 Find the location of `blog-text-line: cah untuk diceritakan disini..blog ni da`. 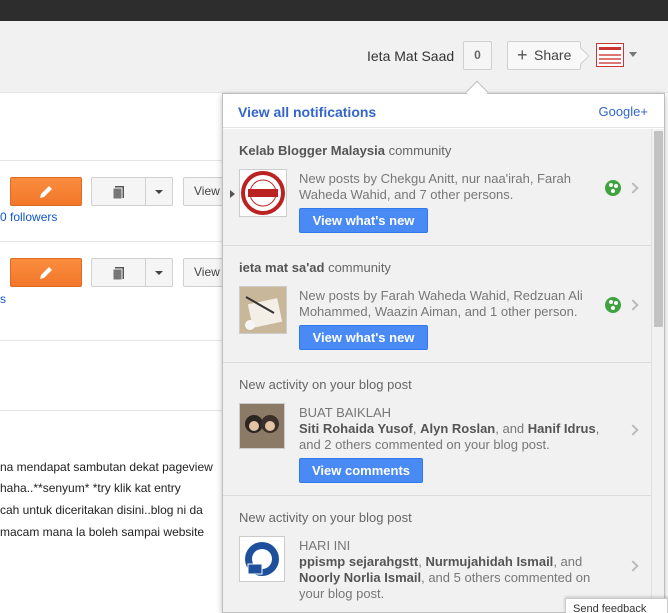

blog-text-line: cah untuk diceritakan disini..blog ni da is located at coordinates (101, 510).